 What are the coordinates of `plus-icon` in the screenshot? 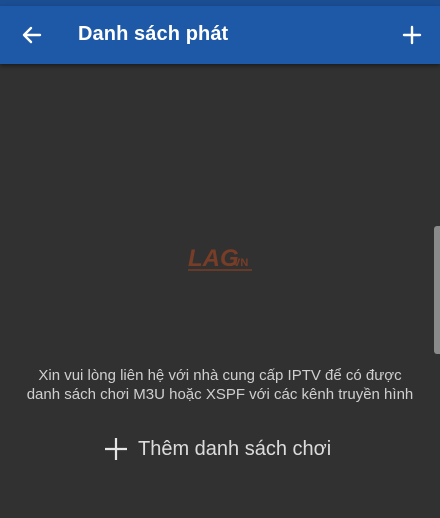 It's located at (116, 449).